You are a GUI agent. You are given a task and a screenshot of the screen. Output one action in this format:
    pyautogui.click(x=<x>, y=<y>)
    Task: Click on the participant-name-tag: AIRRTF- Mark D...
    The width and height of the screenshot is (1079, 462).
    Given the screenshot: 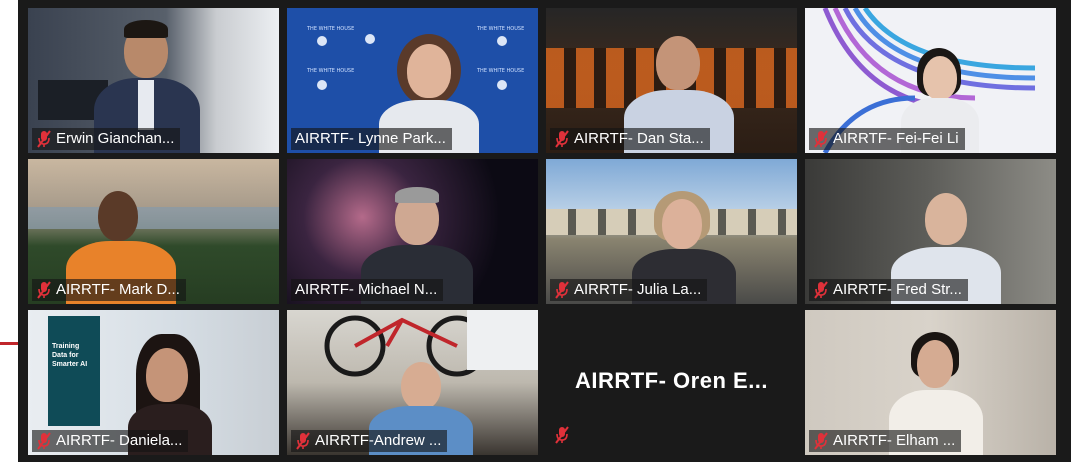 What is the action you would take?
    pyautogui.click(x=109, y=290)
    